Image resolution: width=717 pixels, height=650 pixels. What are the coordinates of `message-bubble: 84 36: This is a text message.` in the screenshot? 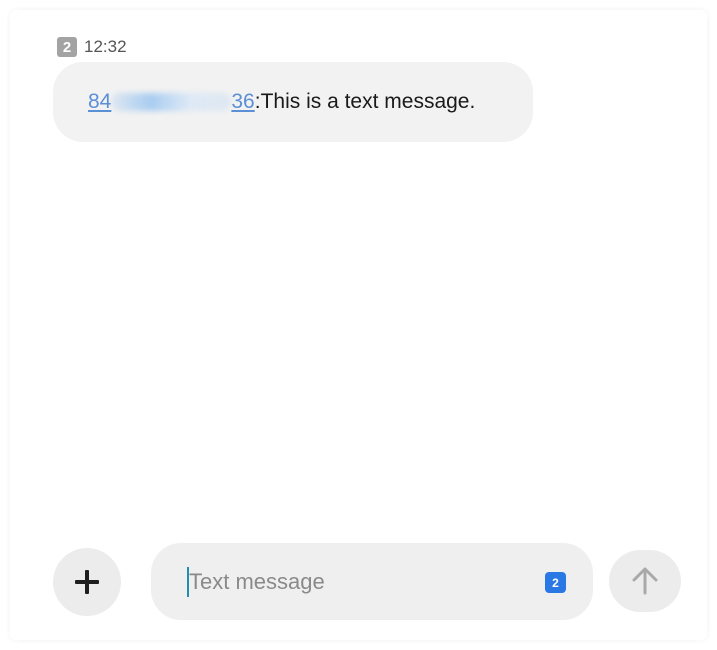 It's located at (293, 102).